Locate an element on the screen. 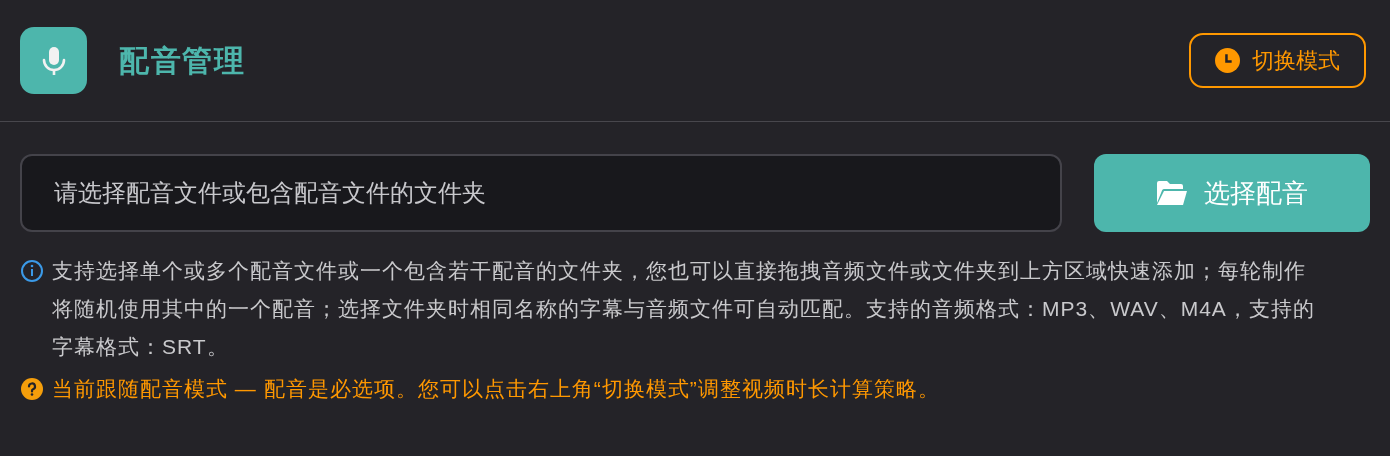  info-icon is located at coordinates (32, 271).